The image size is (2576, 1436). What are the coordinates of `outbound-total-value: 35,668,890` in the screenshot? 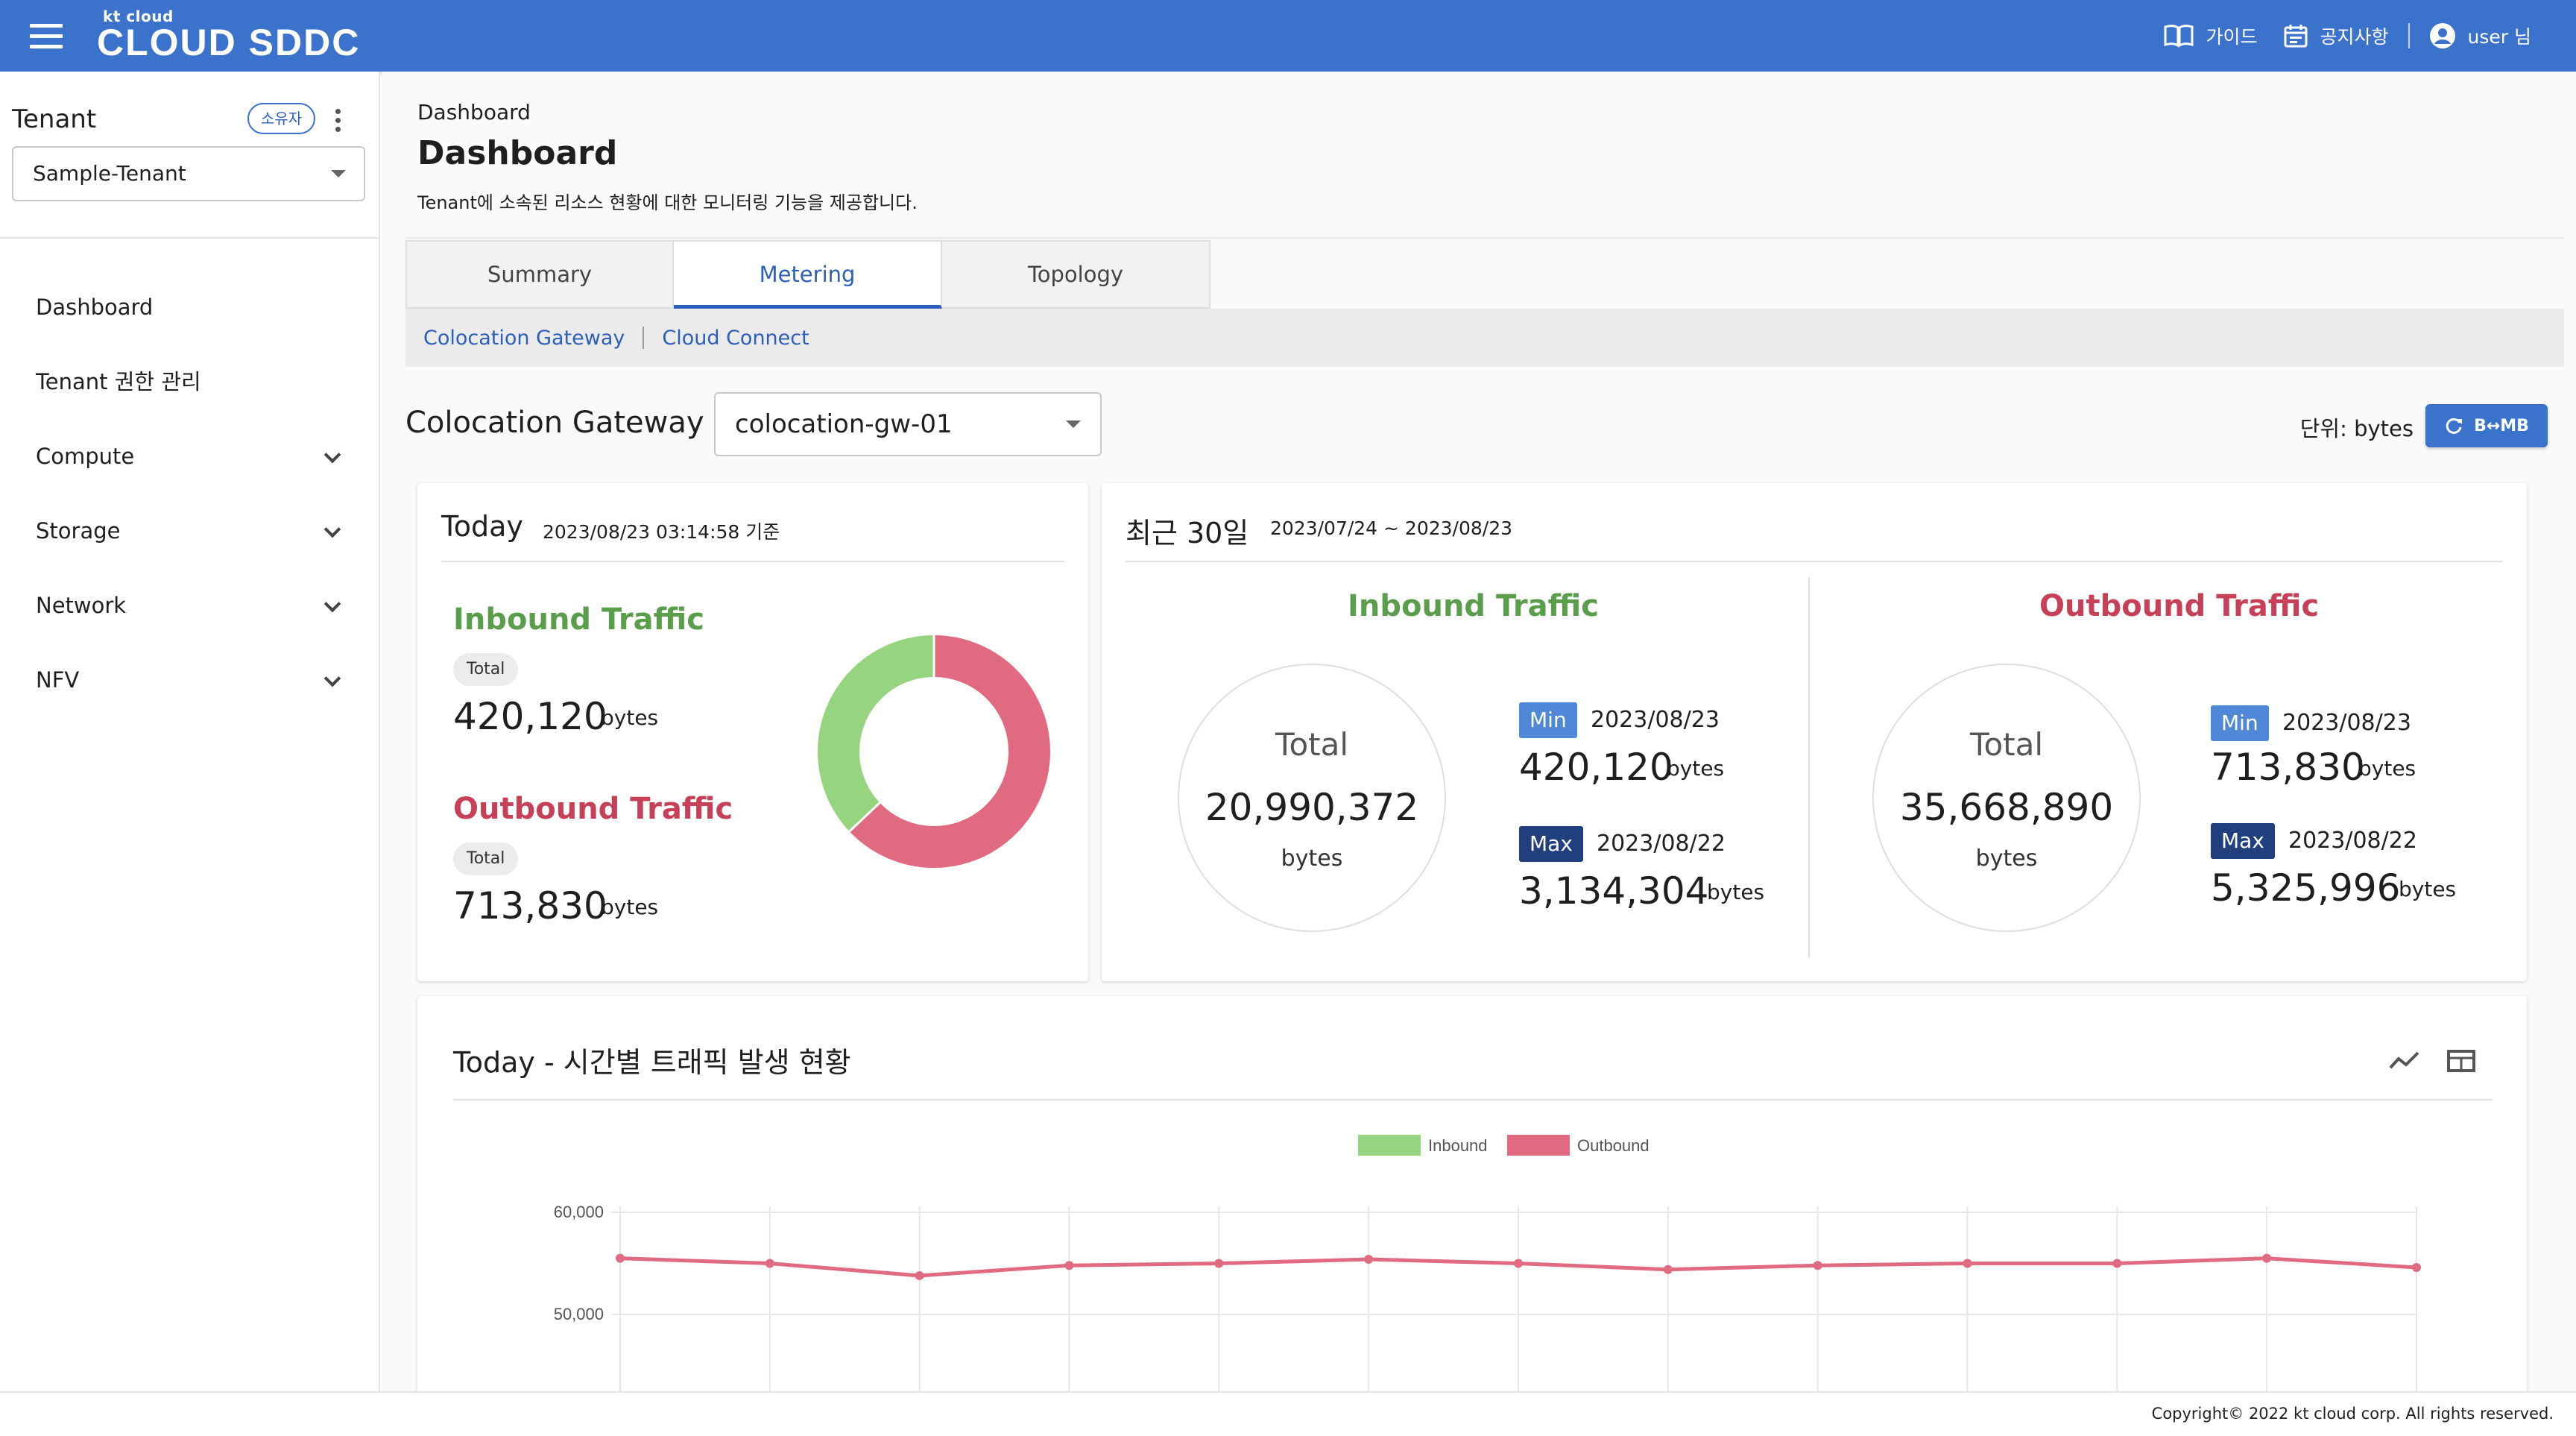 It's located at (2007, 807).